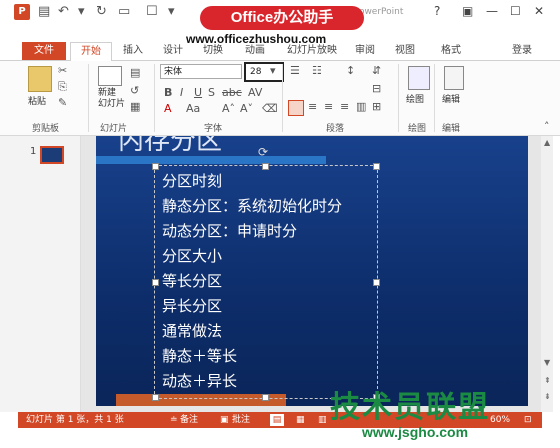  What do you see at coordinates (135, 106) in the screenshot?
I see `section-icon: ▦` at bounding box center [135, 106].